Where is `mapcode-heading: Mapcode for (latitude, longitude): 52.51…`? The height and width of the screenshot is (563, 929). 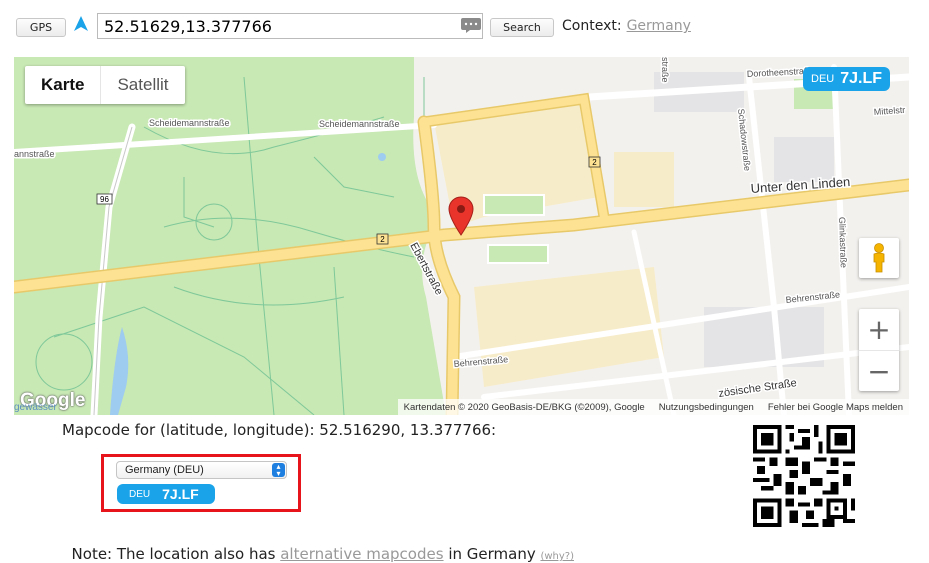 mapcode-heading: Mapcode for (latitude, longitude): 52.51… is located at coordinates (279, 430).